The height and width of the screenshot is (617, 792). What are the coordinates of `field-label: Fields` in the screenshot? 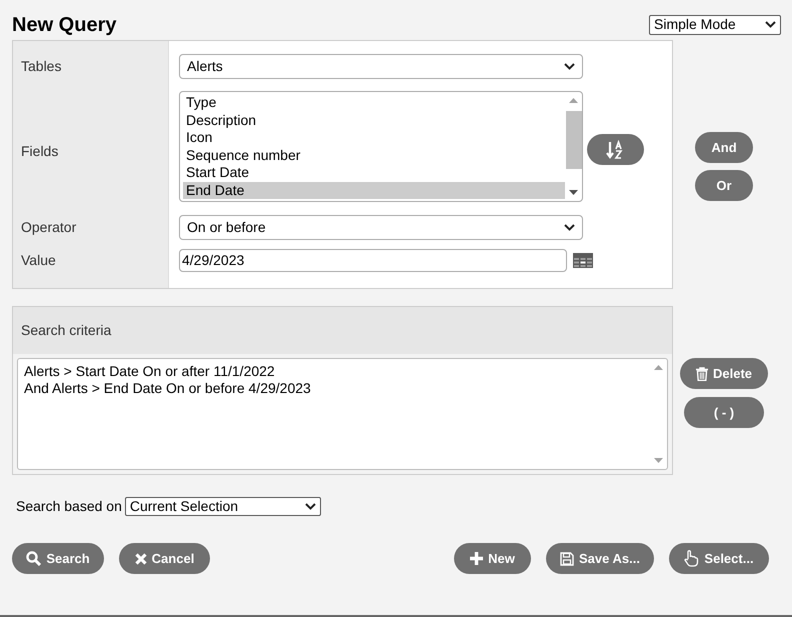 It's located at (39, 151).